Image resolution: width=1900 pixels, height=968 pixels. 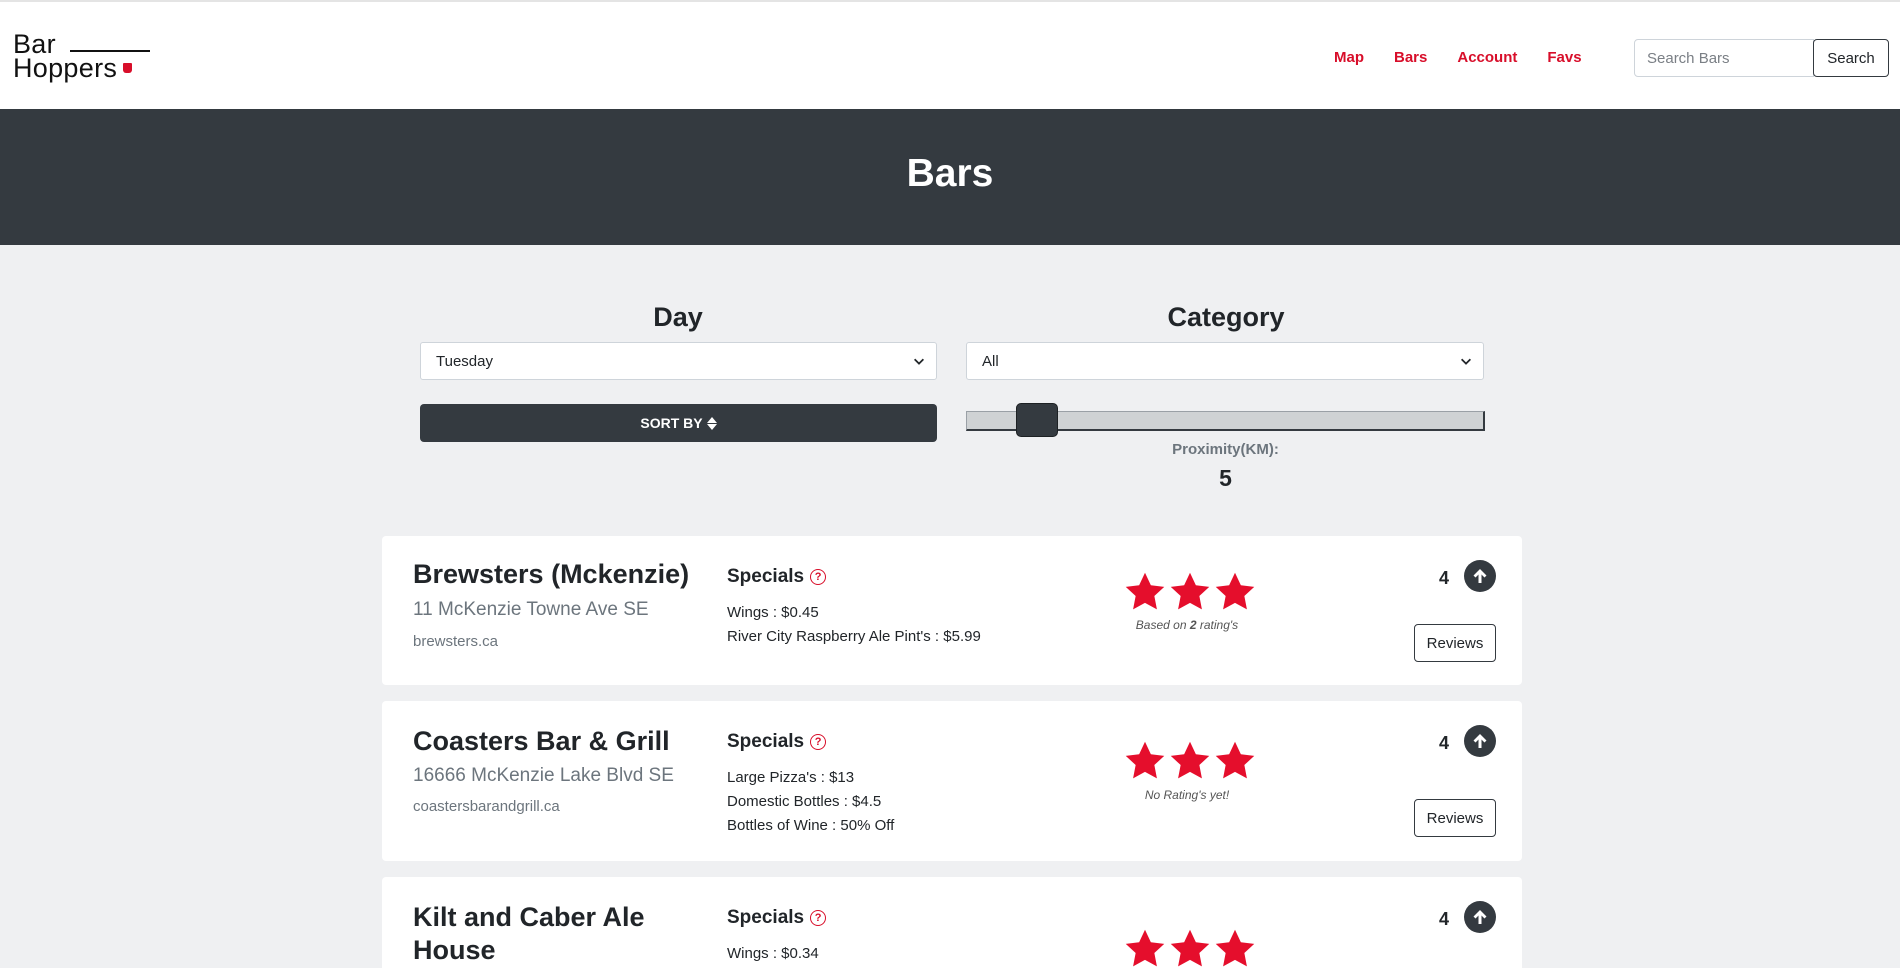 I want to click on rating-note-prefix: Based on, so click(x=1162, y=625).